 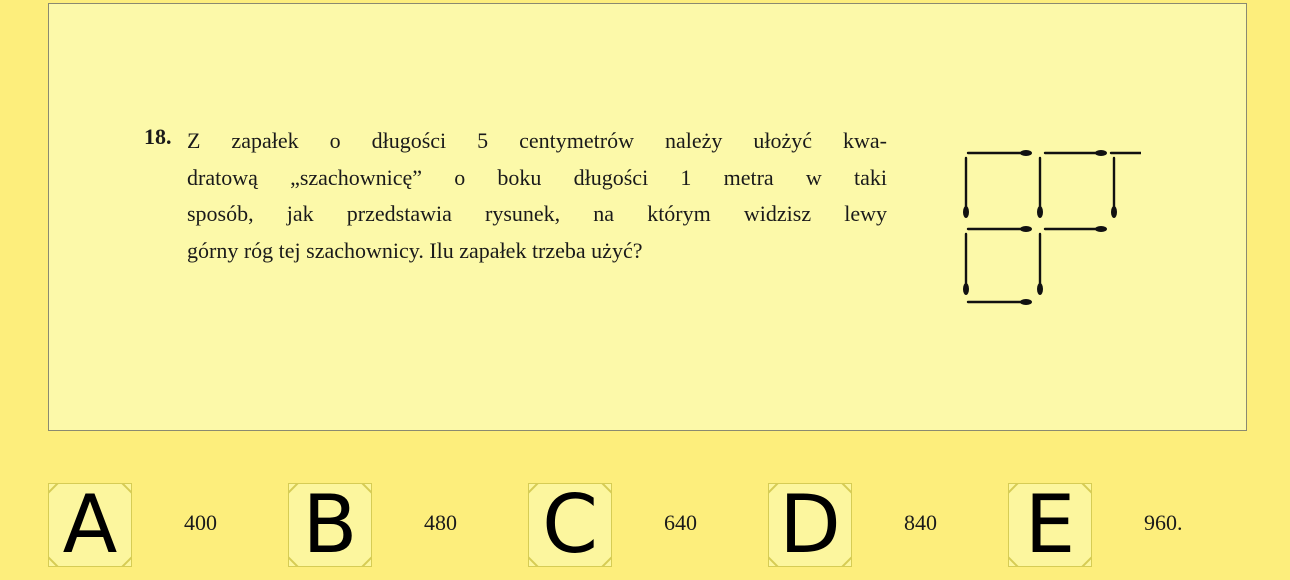 I want to click on answer-c-button: C, so click(x=570, y=525).